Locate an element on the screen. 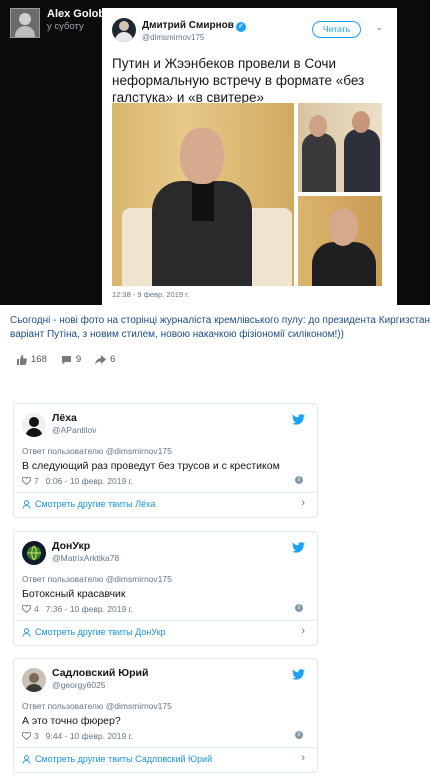 Image resolution: width=430 pixels, height=784 pixels. chevron-down-icon: ⌄ is located at coordinates (379, 27).